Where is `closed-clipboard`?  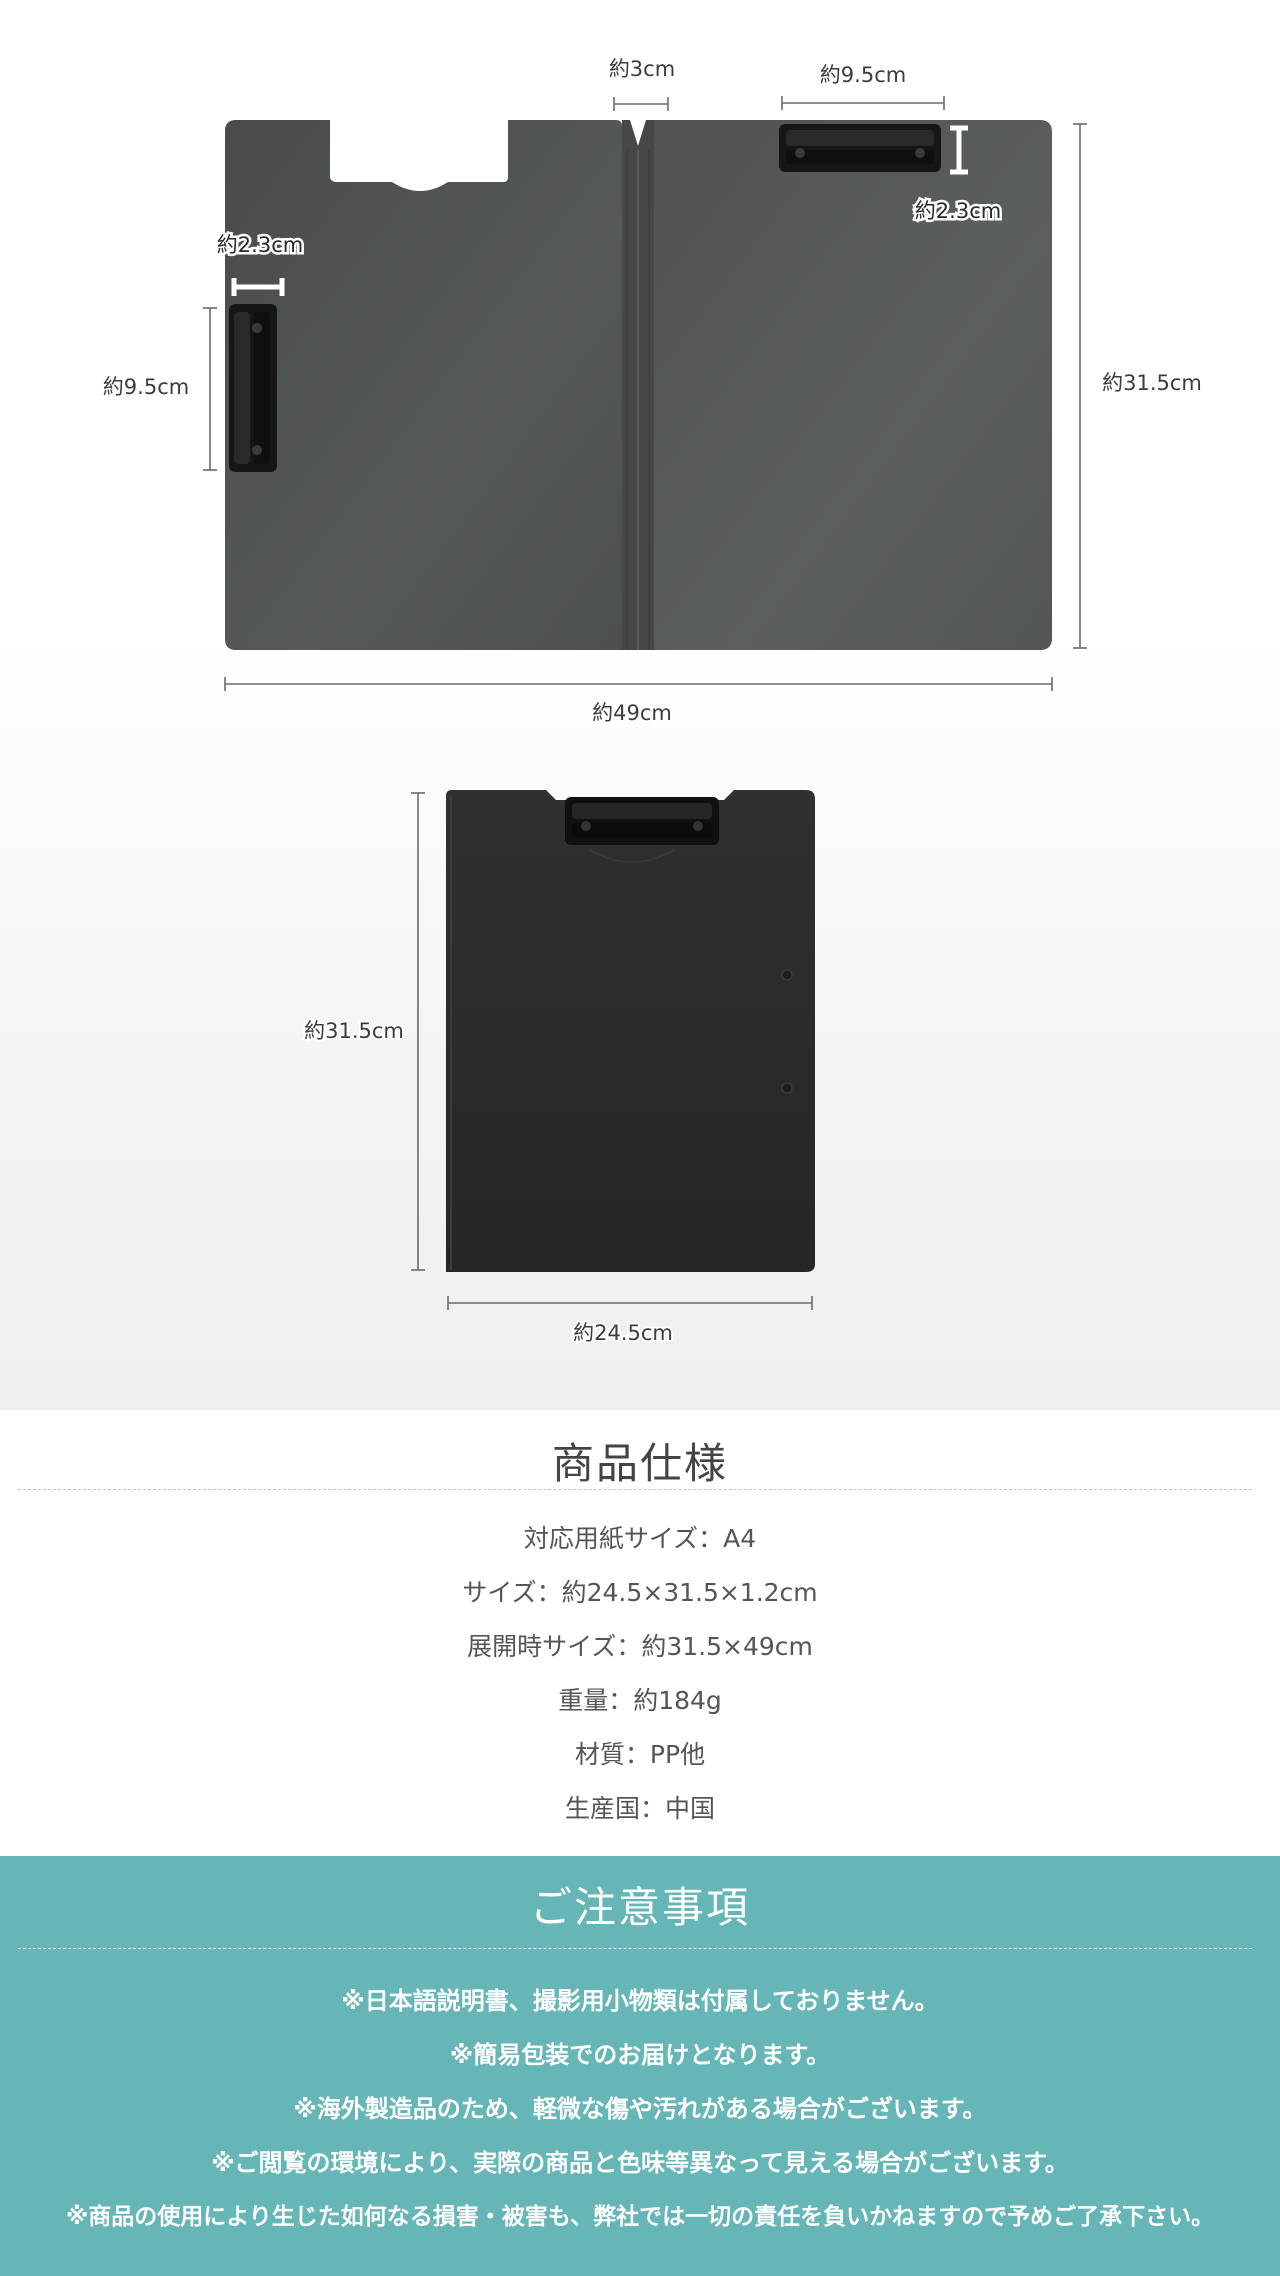
closed-clipboard is located at coordinates (630, 1031).